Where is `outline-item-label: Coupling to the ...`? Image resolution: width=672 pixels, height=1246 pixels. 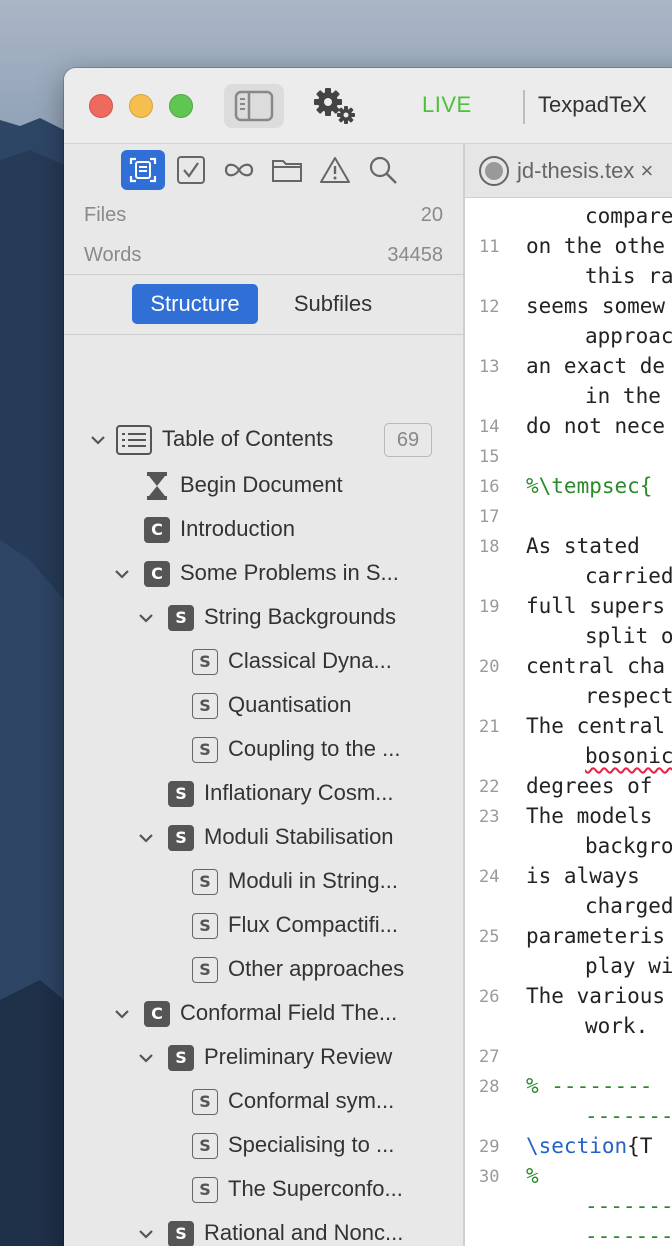
outline-item-label: Coupling to the ... is located at coordinates (314, 748).